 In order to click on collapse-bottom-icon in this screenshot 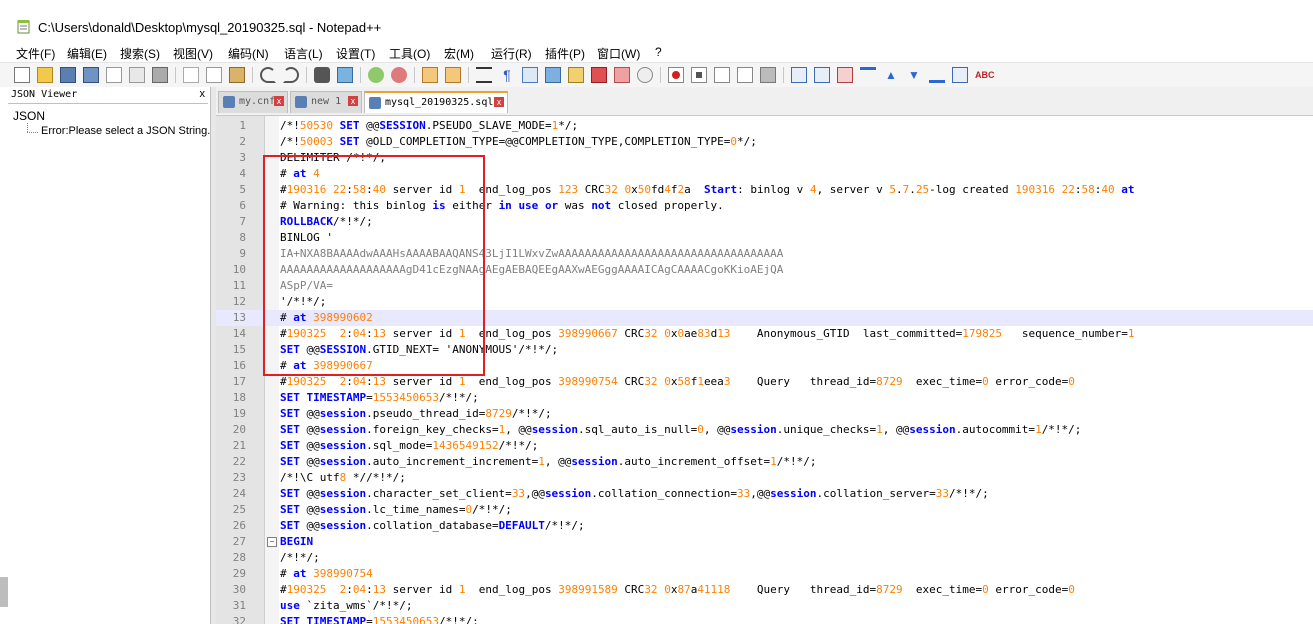, I will do `click(937, 75)`.